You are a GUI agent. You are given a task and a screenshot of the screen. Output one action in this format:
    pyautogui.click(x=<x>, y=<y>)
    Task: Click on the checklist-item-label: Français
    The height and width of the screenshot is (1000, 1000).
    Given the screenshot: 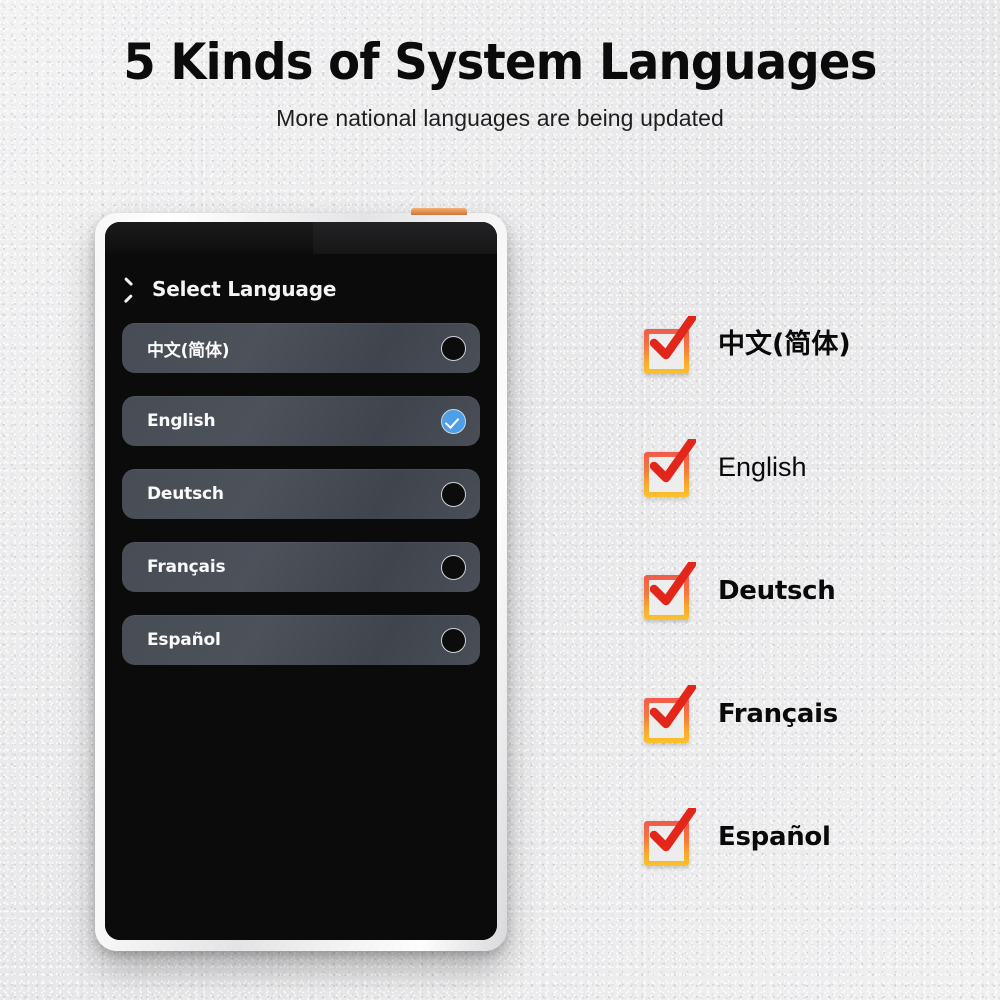 What is the action you would take?
    pyautogui.click(x=778, y=713)
    